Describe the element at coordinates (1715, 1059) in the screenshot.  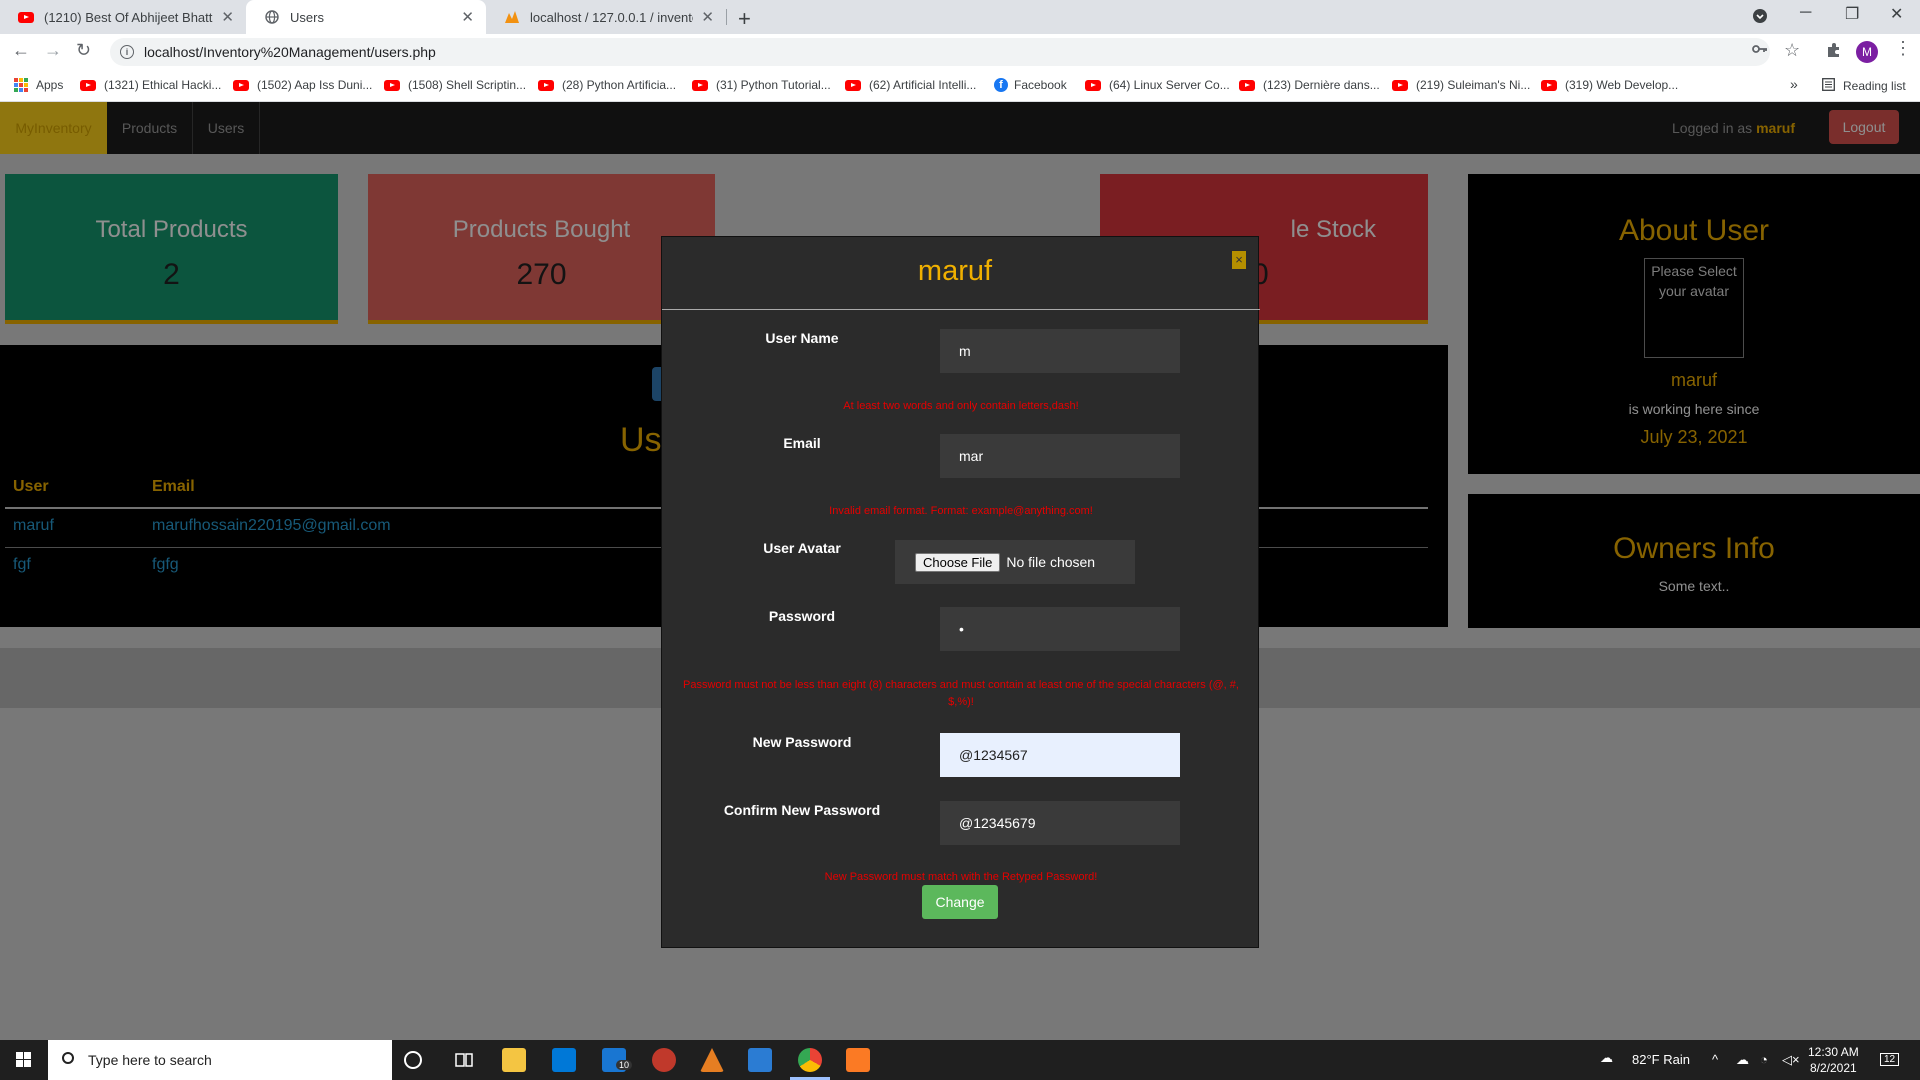
I see `tray-chevron-up-icon: ^` at that location.